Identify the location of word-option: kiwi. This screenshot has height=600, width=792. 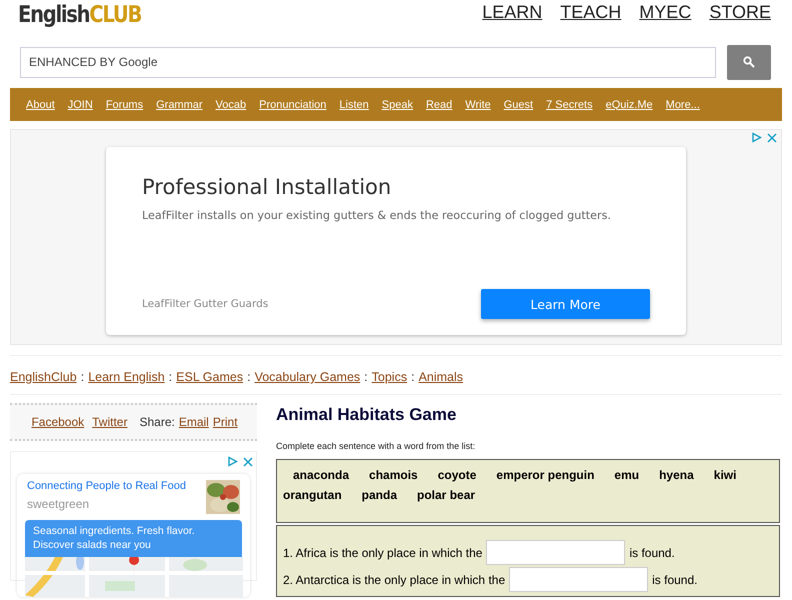
(725, 475).